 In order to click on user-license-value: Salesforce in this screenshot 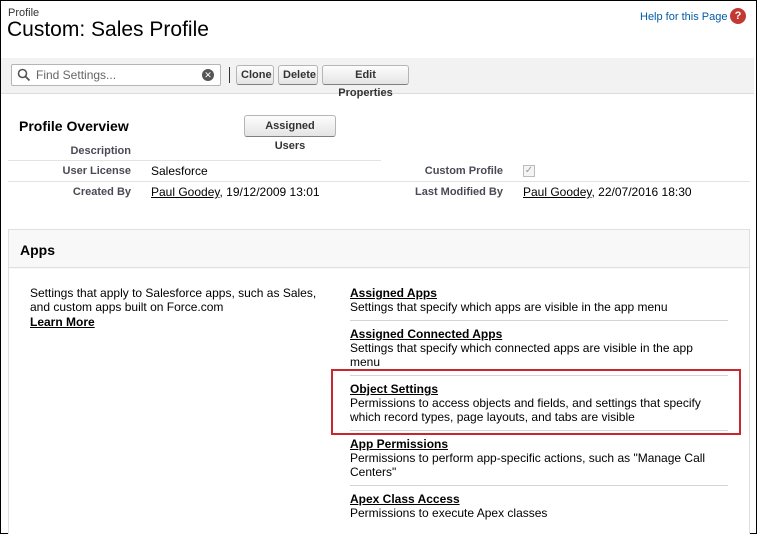, I will do `click(179, 171)`.